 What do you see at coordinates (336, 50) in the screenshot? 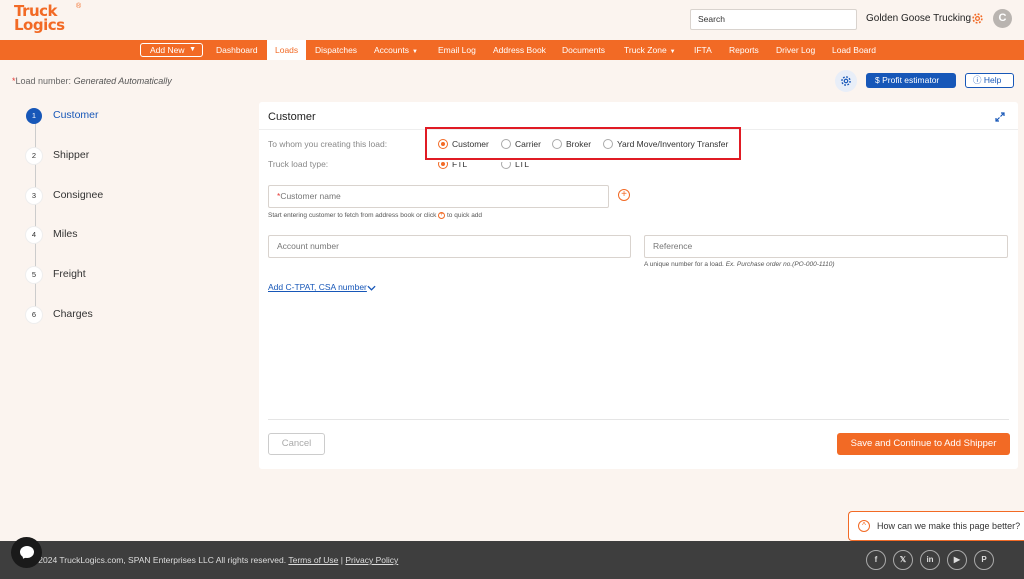
I see `nav-item-dispatches: Dispatches` at bounding box center [336, 50].